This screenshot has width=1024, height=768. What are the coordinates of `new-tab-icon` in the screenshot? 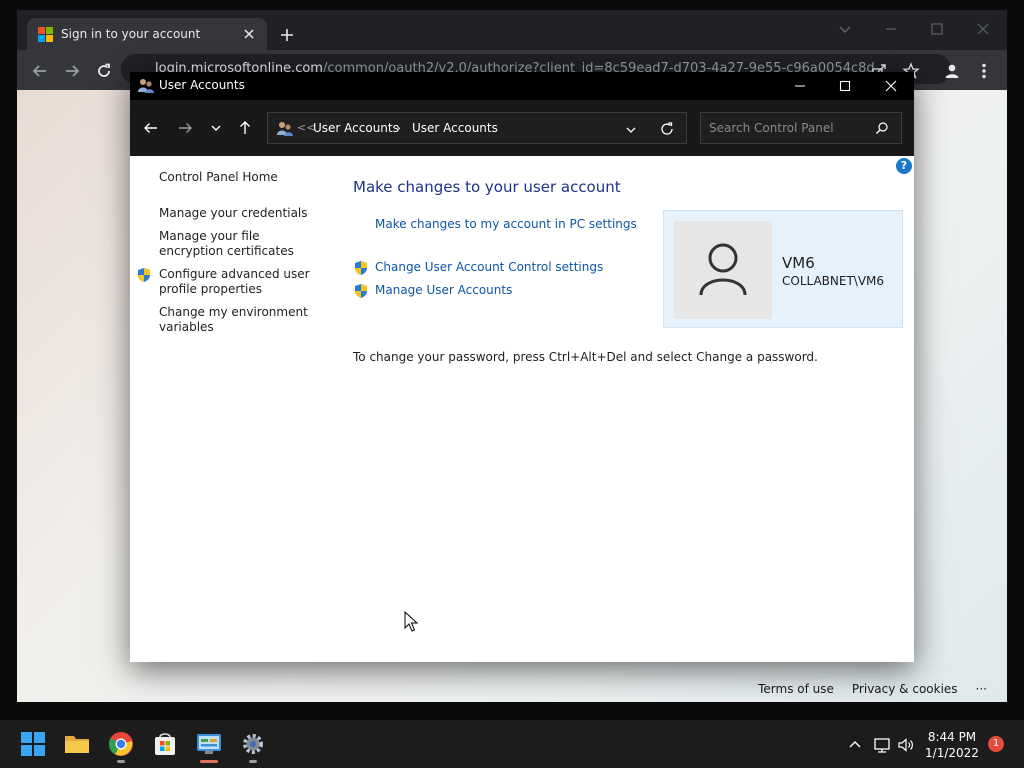 It's located at (287, 35).